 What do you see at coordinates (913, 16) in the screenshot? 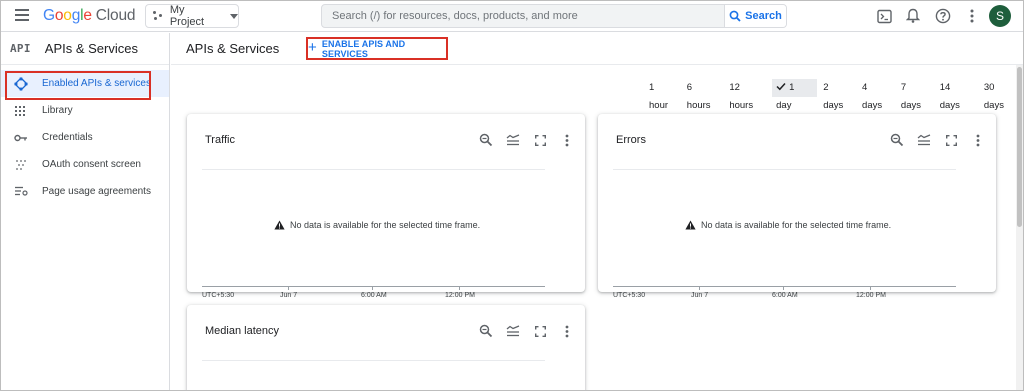
I see `notifications-bell-icon` at bounding box center [913, 16].